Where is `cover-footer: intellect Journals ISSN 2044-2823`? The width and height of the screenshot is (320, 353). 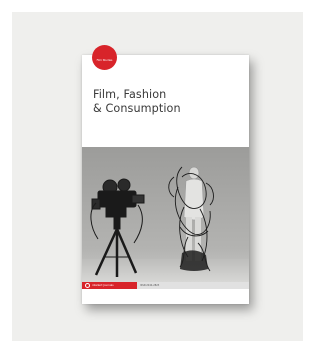 cover-footer: intellect Journals ISSN 2044-2823 is located at coordinates (165, 285).